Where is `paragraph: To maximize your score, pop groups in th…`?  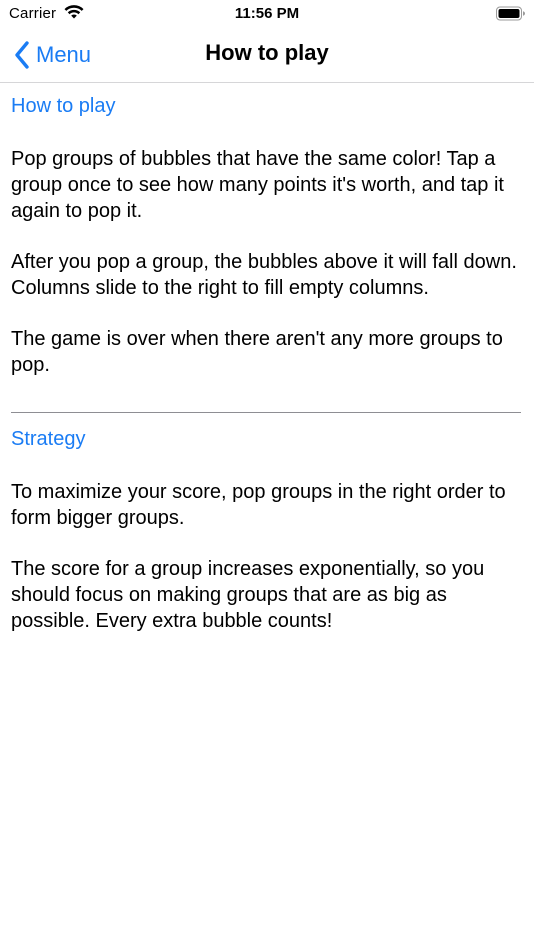 paragraph: To maximize your score, pop groups in th… is located at coordinates (258, 505).